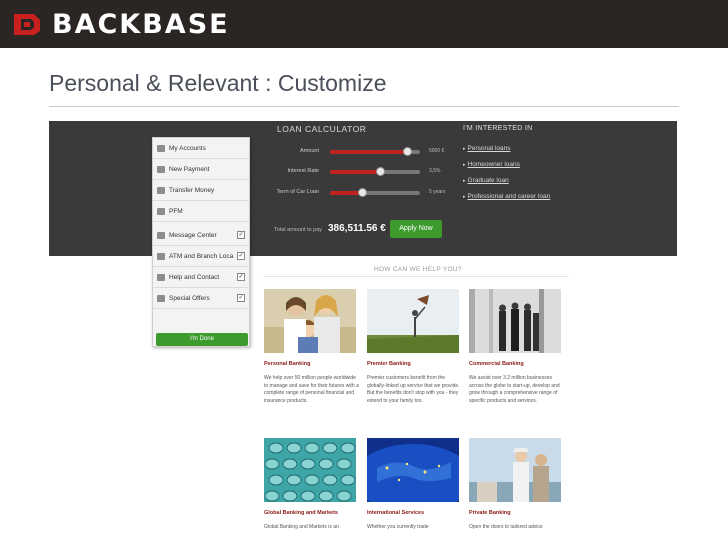 The image size is (728, 546). What do you see at coordinates (375, 192) in the screenshot?
I see `term-slider` at bounding box center [375, 192].